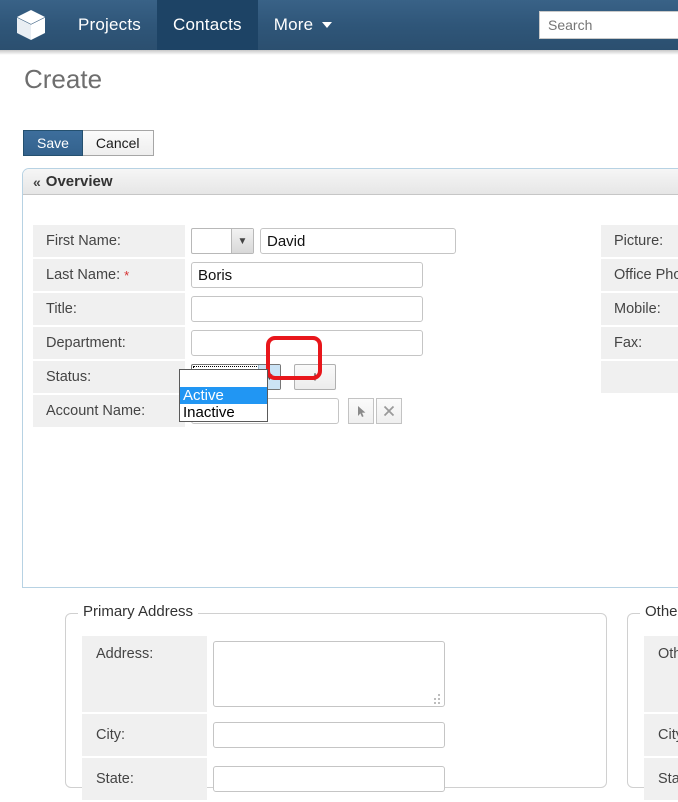 Image resolution: width=678 pixels, height=802 pixels. What do you see at coordinates (223, 412) in the screenshot?
I see `status-option-inactive: Inactive` at bounding box center [223, 412].